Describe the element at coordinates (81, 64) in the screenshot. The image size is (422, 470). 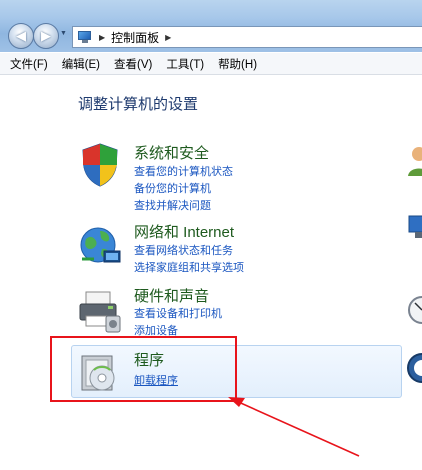
I see `menu-edit: 编辑(E)` at that location.